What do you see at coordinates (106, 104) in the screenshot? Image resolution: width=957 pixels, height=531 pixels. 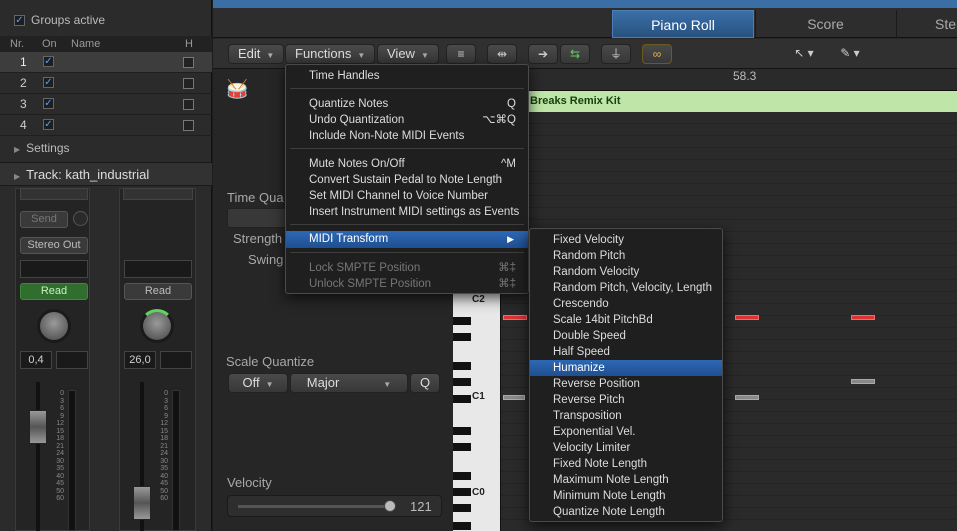 I see `track-list-row: 3 ✓` at bounding box center [106, 104].